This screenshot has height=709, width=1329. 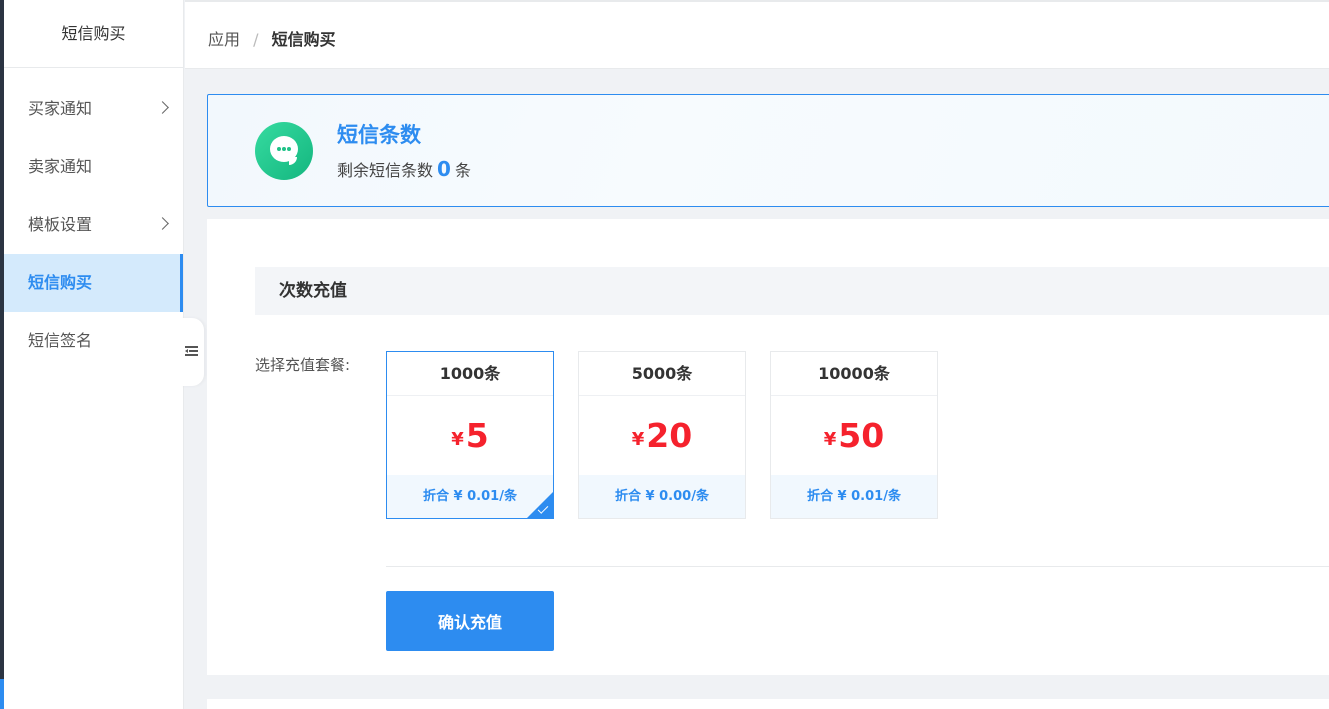 I want to click on sidebar-collapse-toggle, so click(x=192, y=352).